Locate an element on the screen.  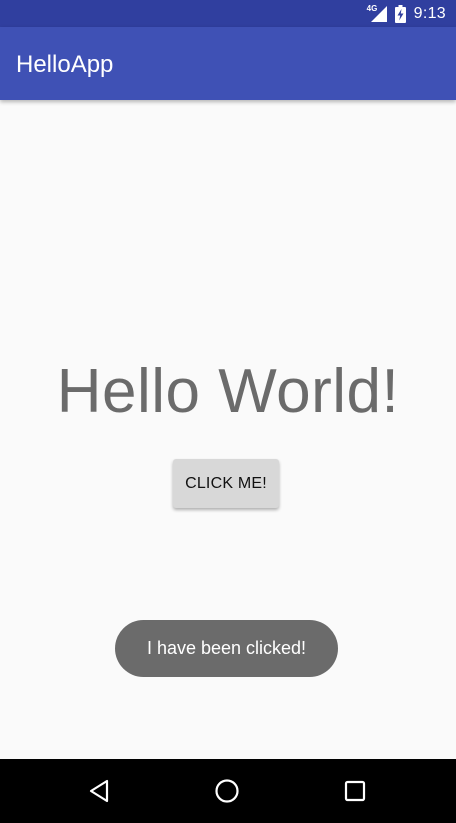
navigation-bar is located at coordinates (228, 791).